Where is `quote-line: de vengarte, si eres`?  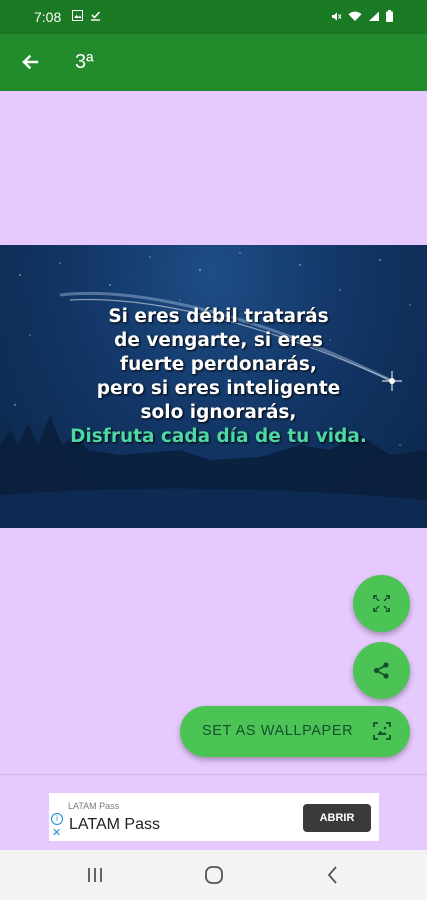
quote-line: de vengarte, si eres is located at coordinates (218, 340).